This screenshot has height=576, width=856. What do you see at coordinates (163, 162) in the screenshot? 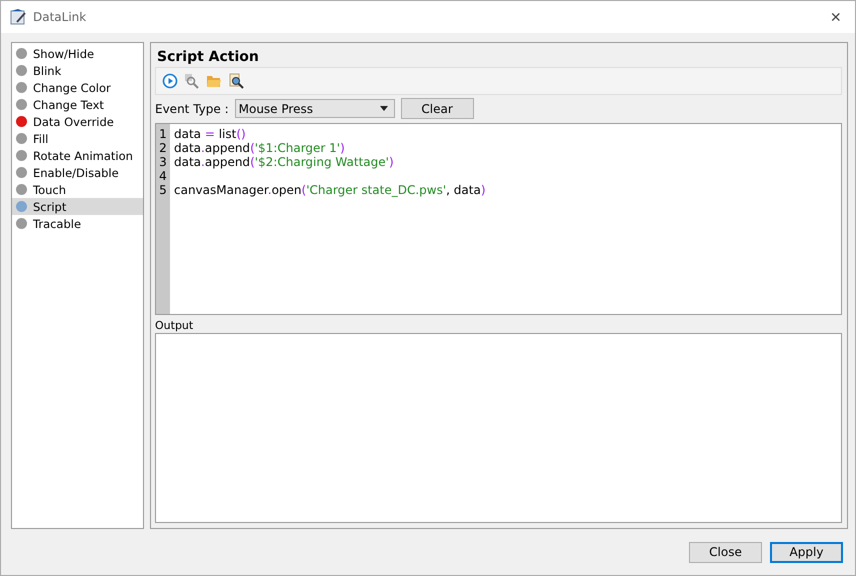
I see `line-number: 3` at bounding box center [163, 162].